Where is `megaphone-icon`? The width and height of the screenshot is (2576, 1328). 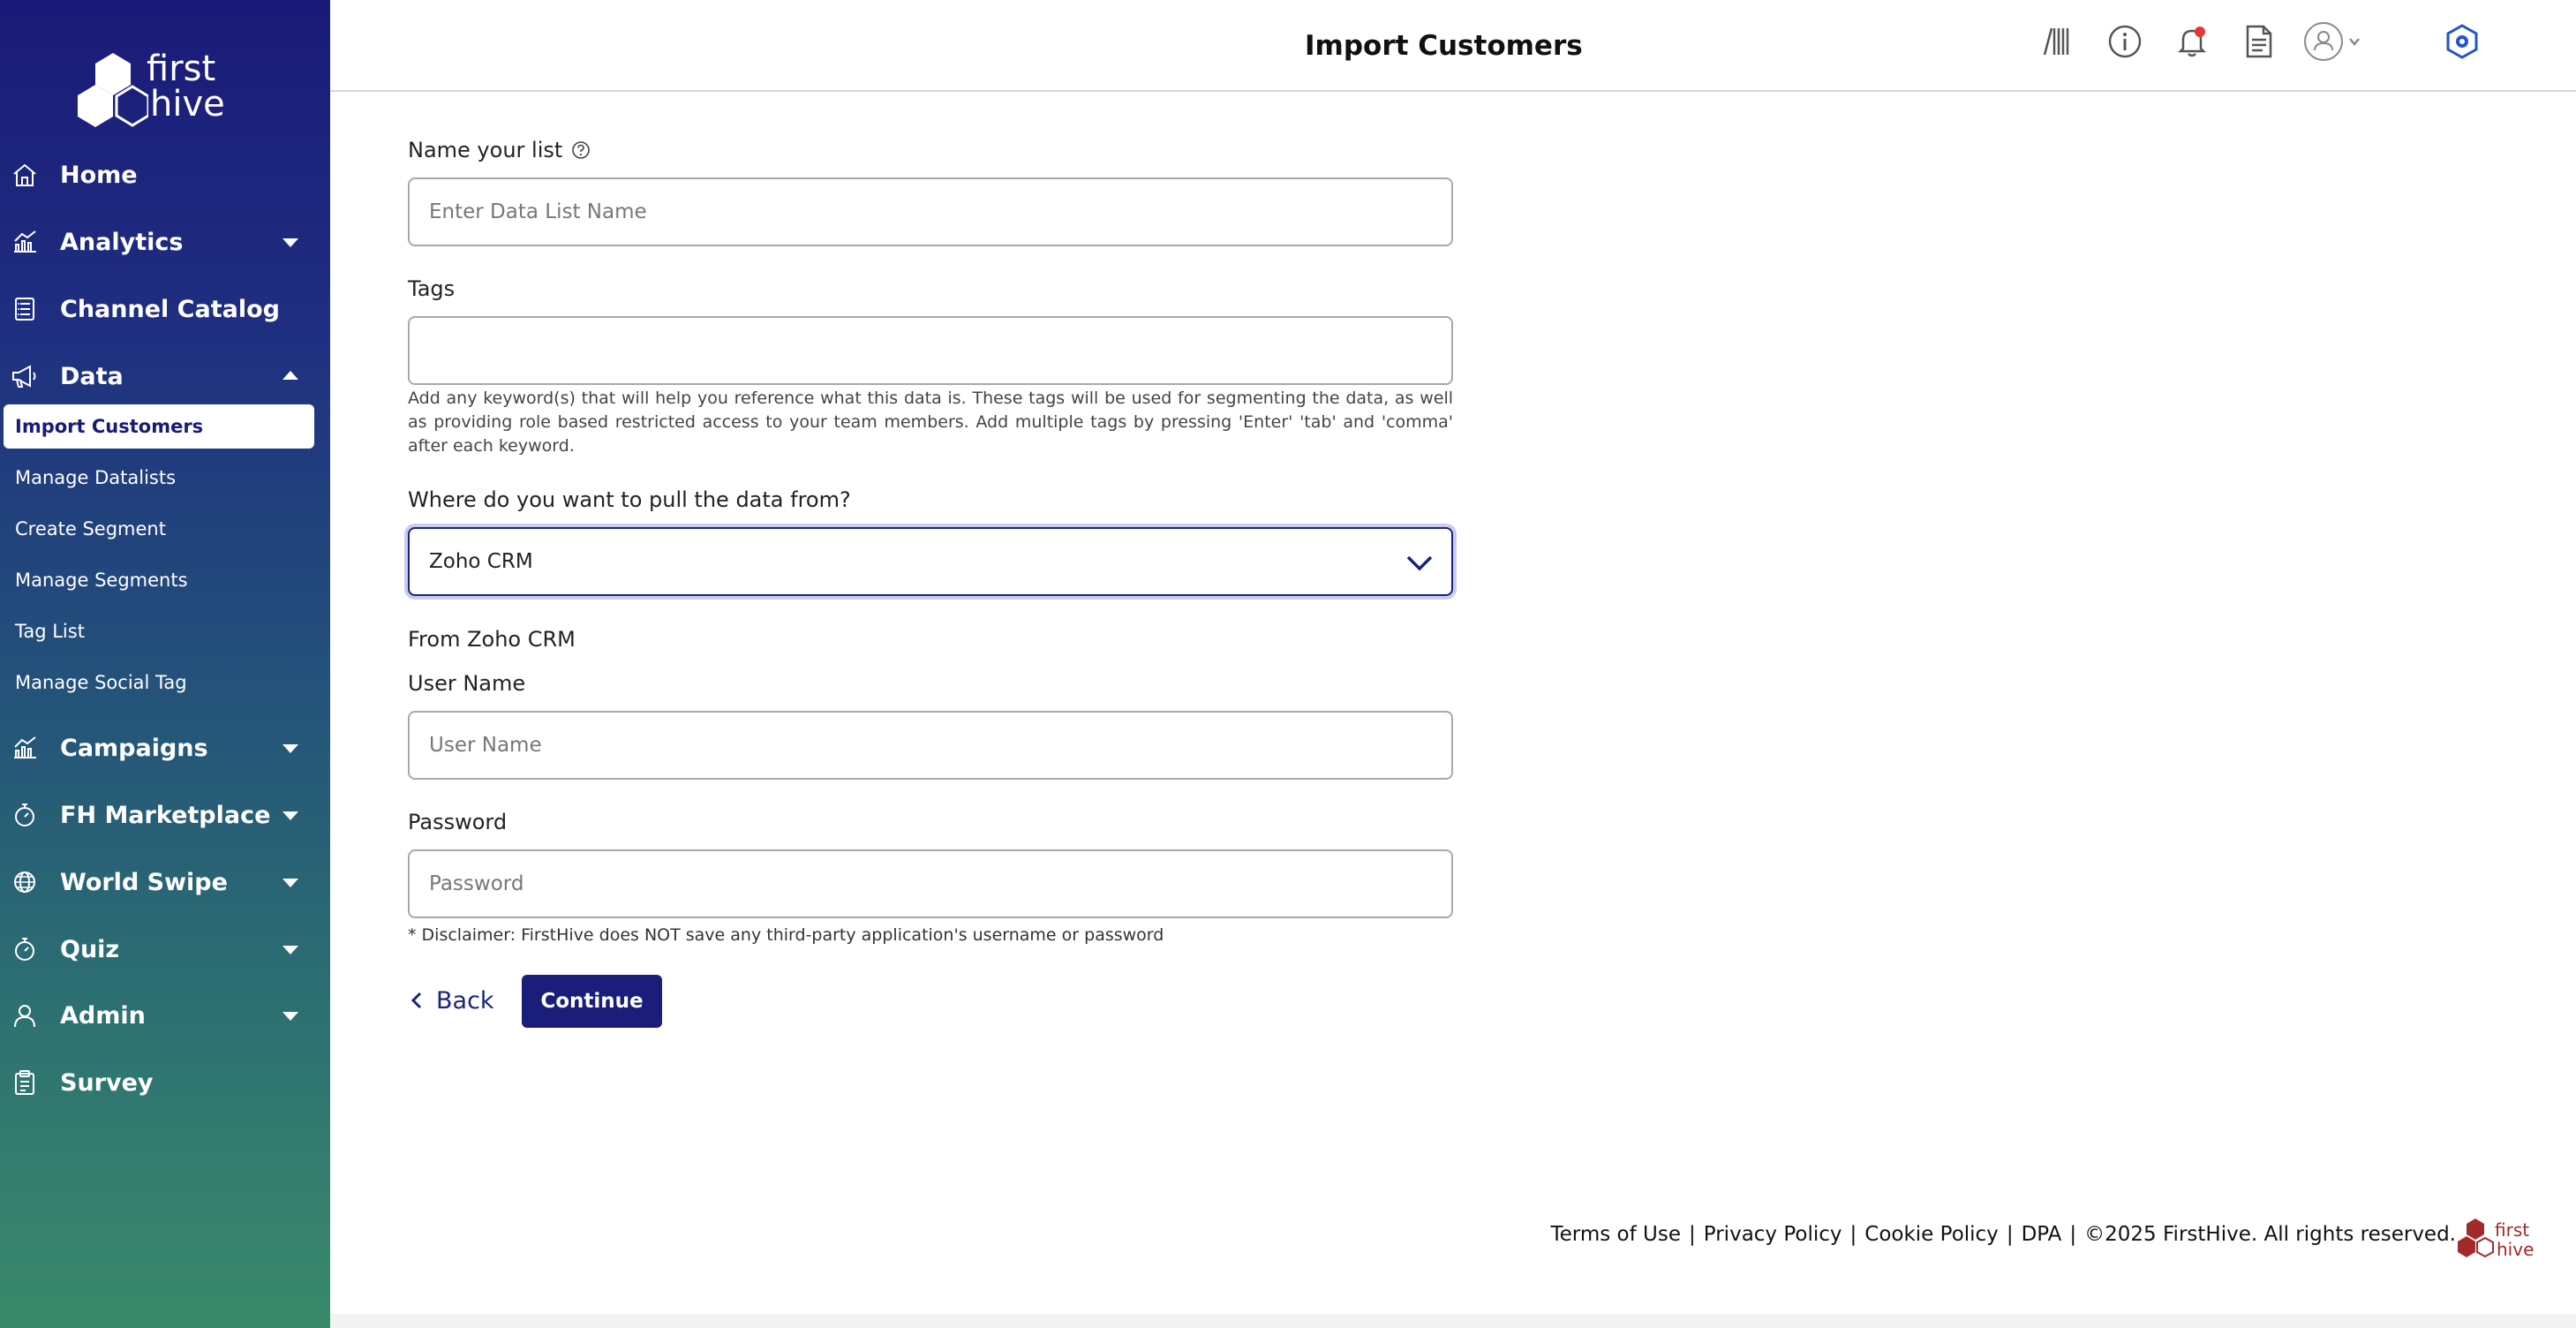 megaphone-icon is located at coordinates (25, 376).